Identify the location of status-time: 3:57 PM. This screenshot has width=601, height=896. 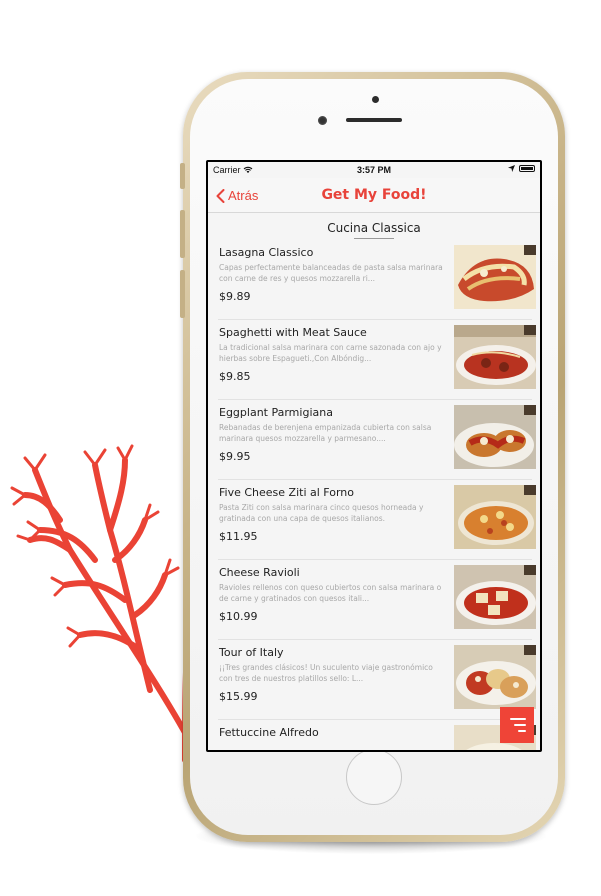
(373, 170).